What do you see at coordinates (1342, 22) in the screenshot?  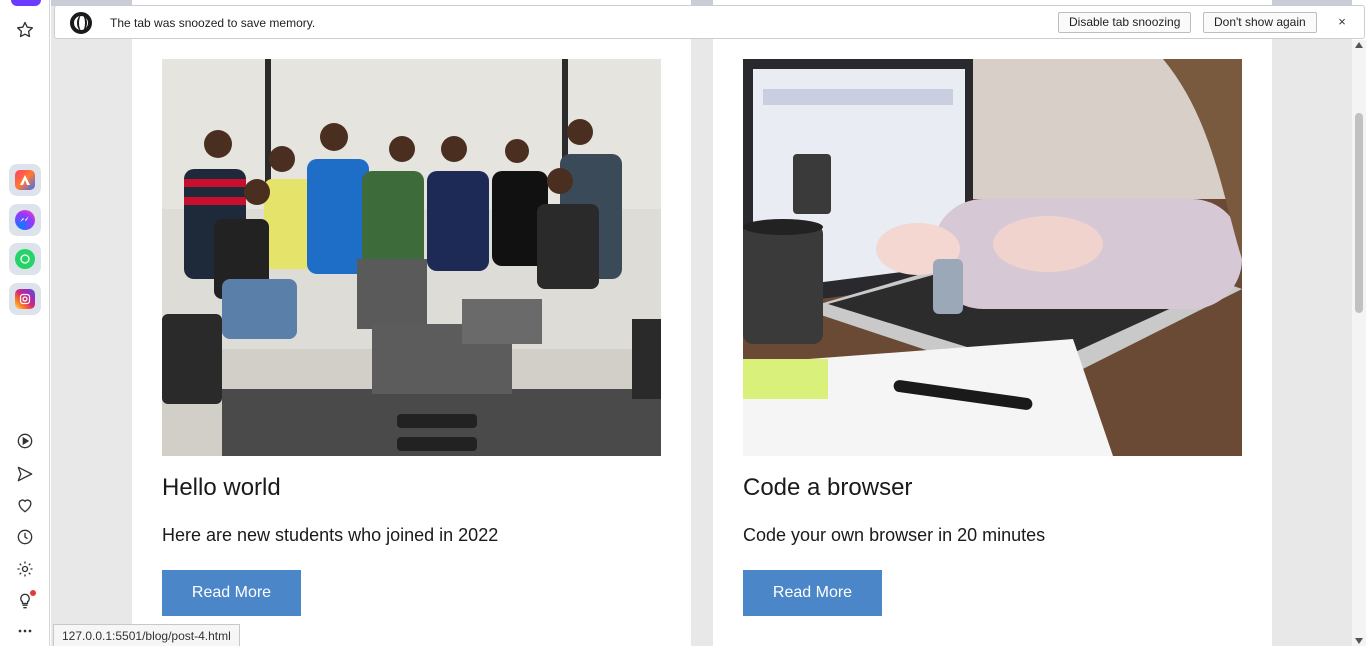 I see `close-icon: ×` at bounding box center [1342, 22].